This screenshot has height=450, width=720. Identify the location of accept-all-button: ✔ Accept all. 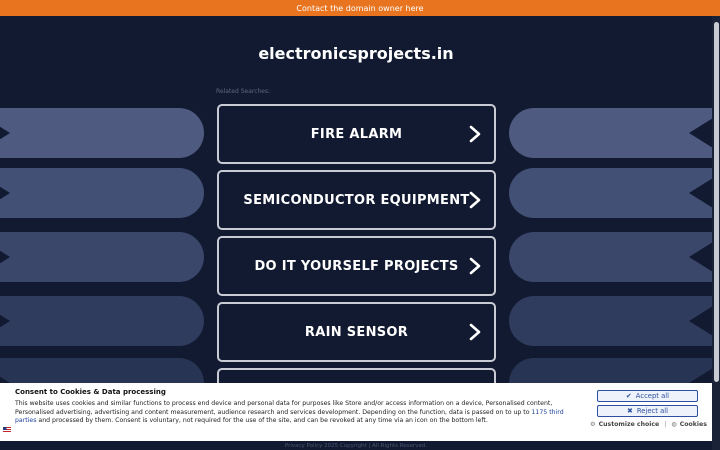
(647, 396).